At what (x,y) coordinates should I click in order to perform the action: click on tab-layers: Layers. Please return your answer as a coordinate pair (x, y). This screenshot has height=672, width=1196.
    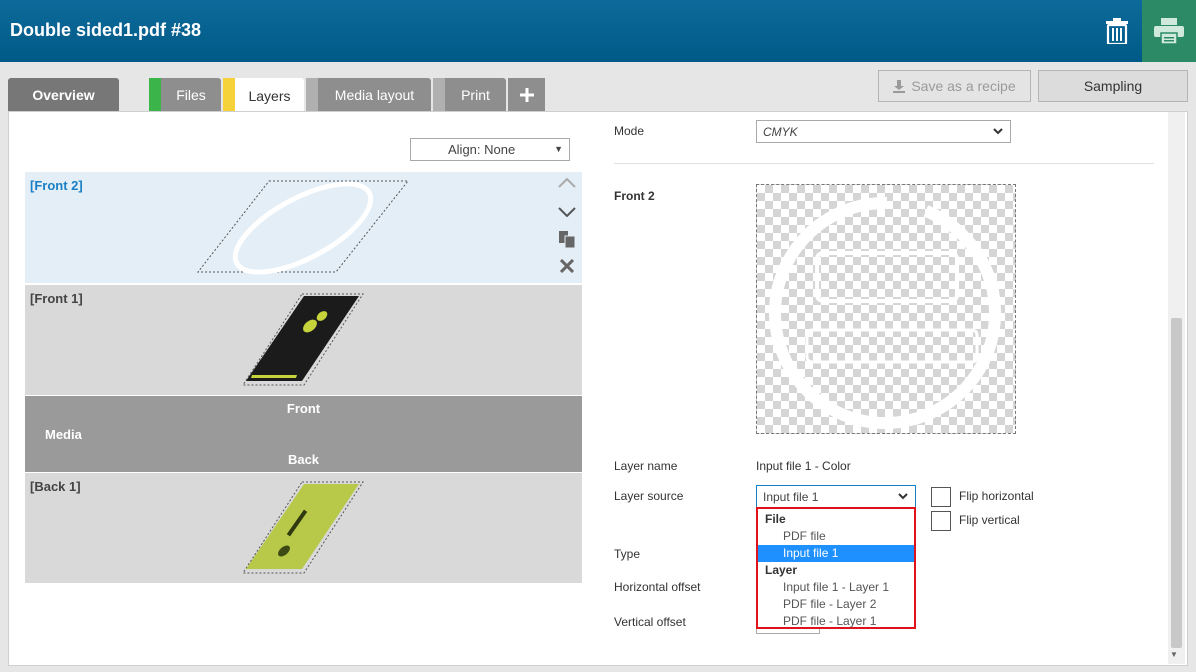
    Looking at the image, I should click on (263, 95).